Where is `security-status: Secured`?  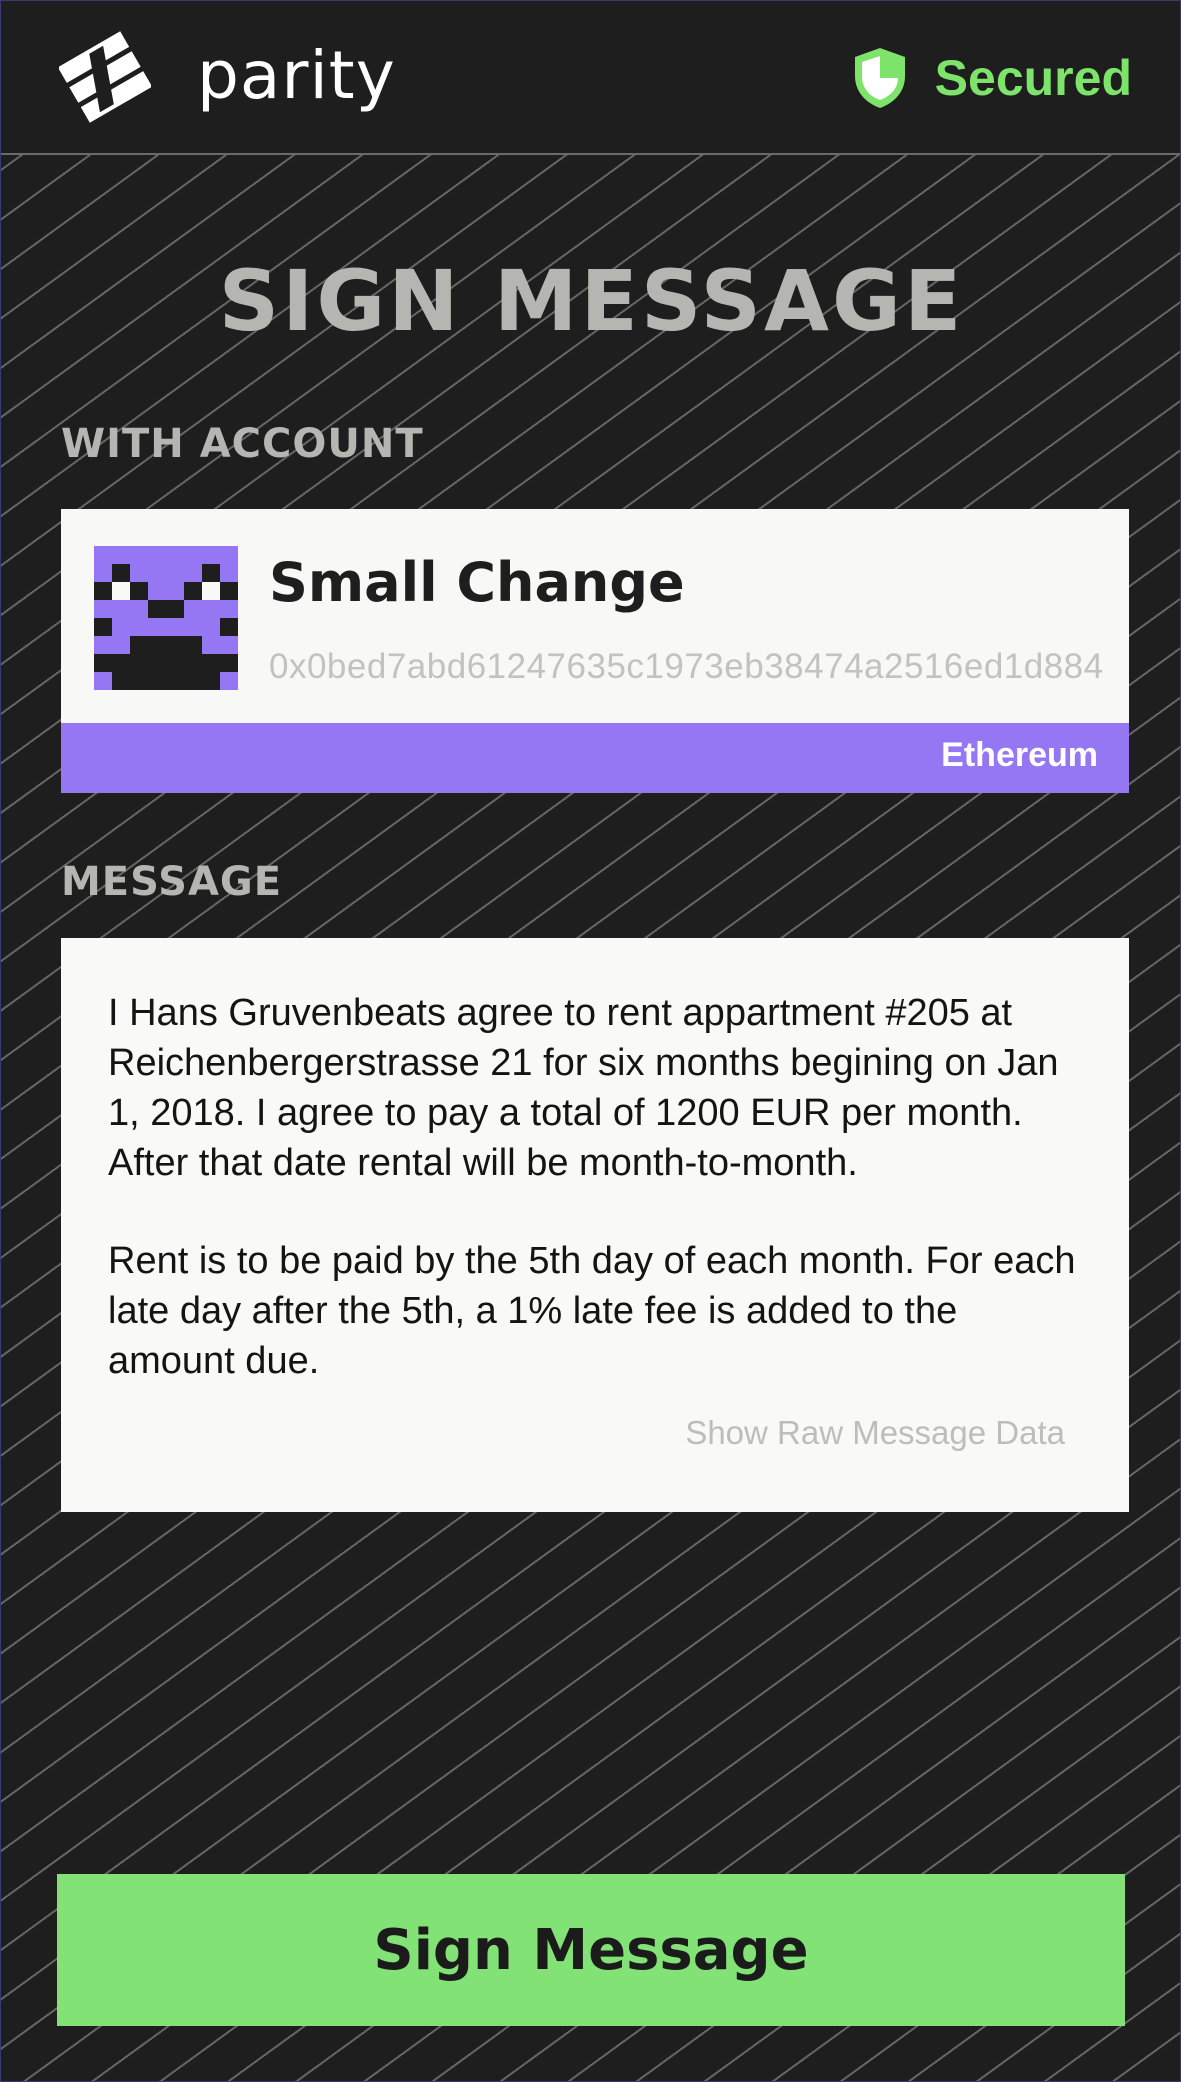
security-status: Secured is located at coordinates (992, 78).